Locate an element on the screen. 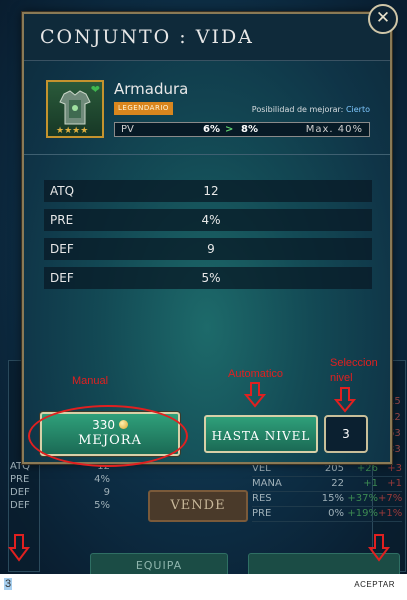  main-stat-next: 8% is located at coordinates (249, 129).